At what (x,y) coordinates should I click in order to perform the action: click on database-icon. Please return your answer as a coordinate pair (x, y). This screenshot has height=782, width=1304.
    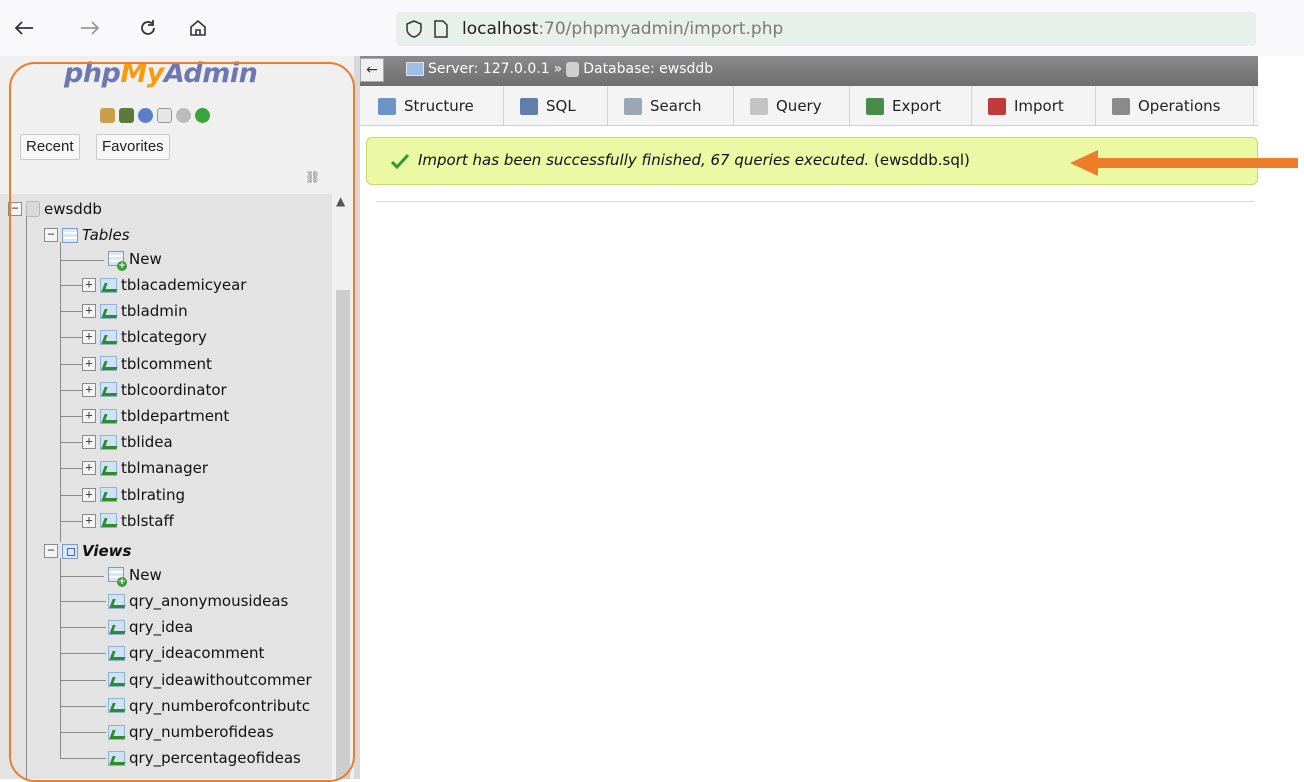
    Looking at the image, I should click on (33, 209).